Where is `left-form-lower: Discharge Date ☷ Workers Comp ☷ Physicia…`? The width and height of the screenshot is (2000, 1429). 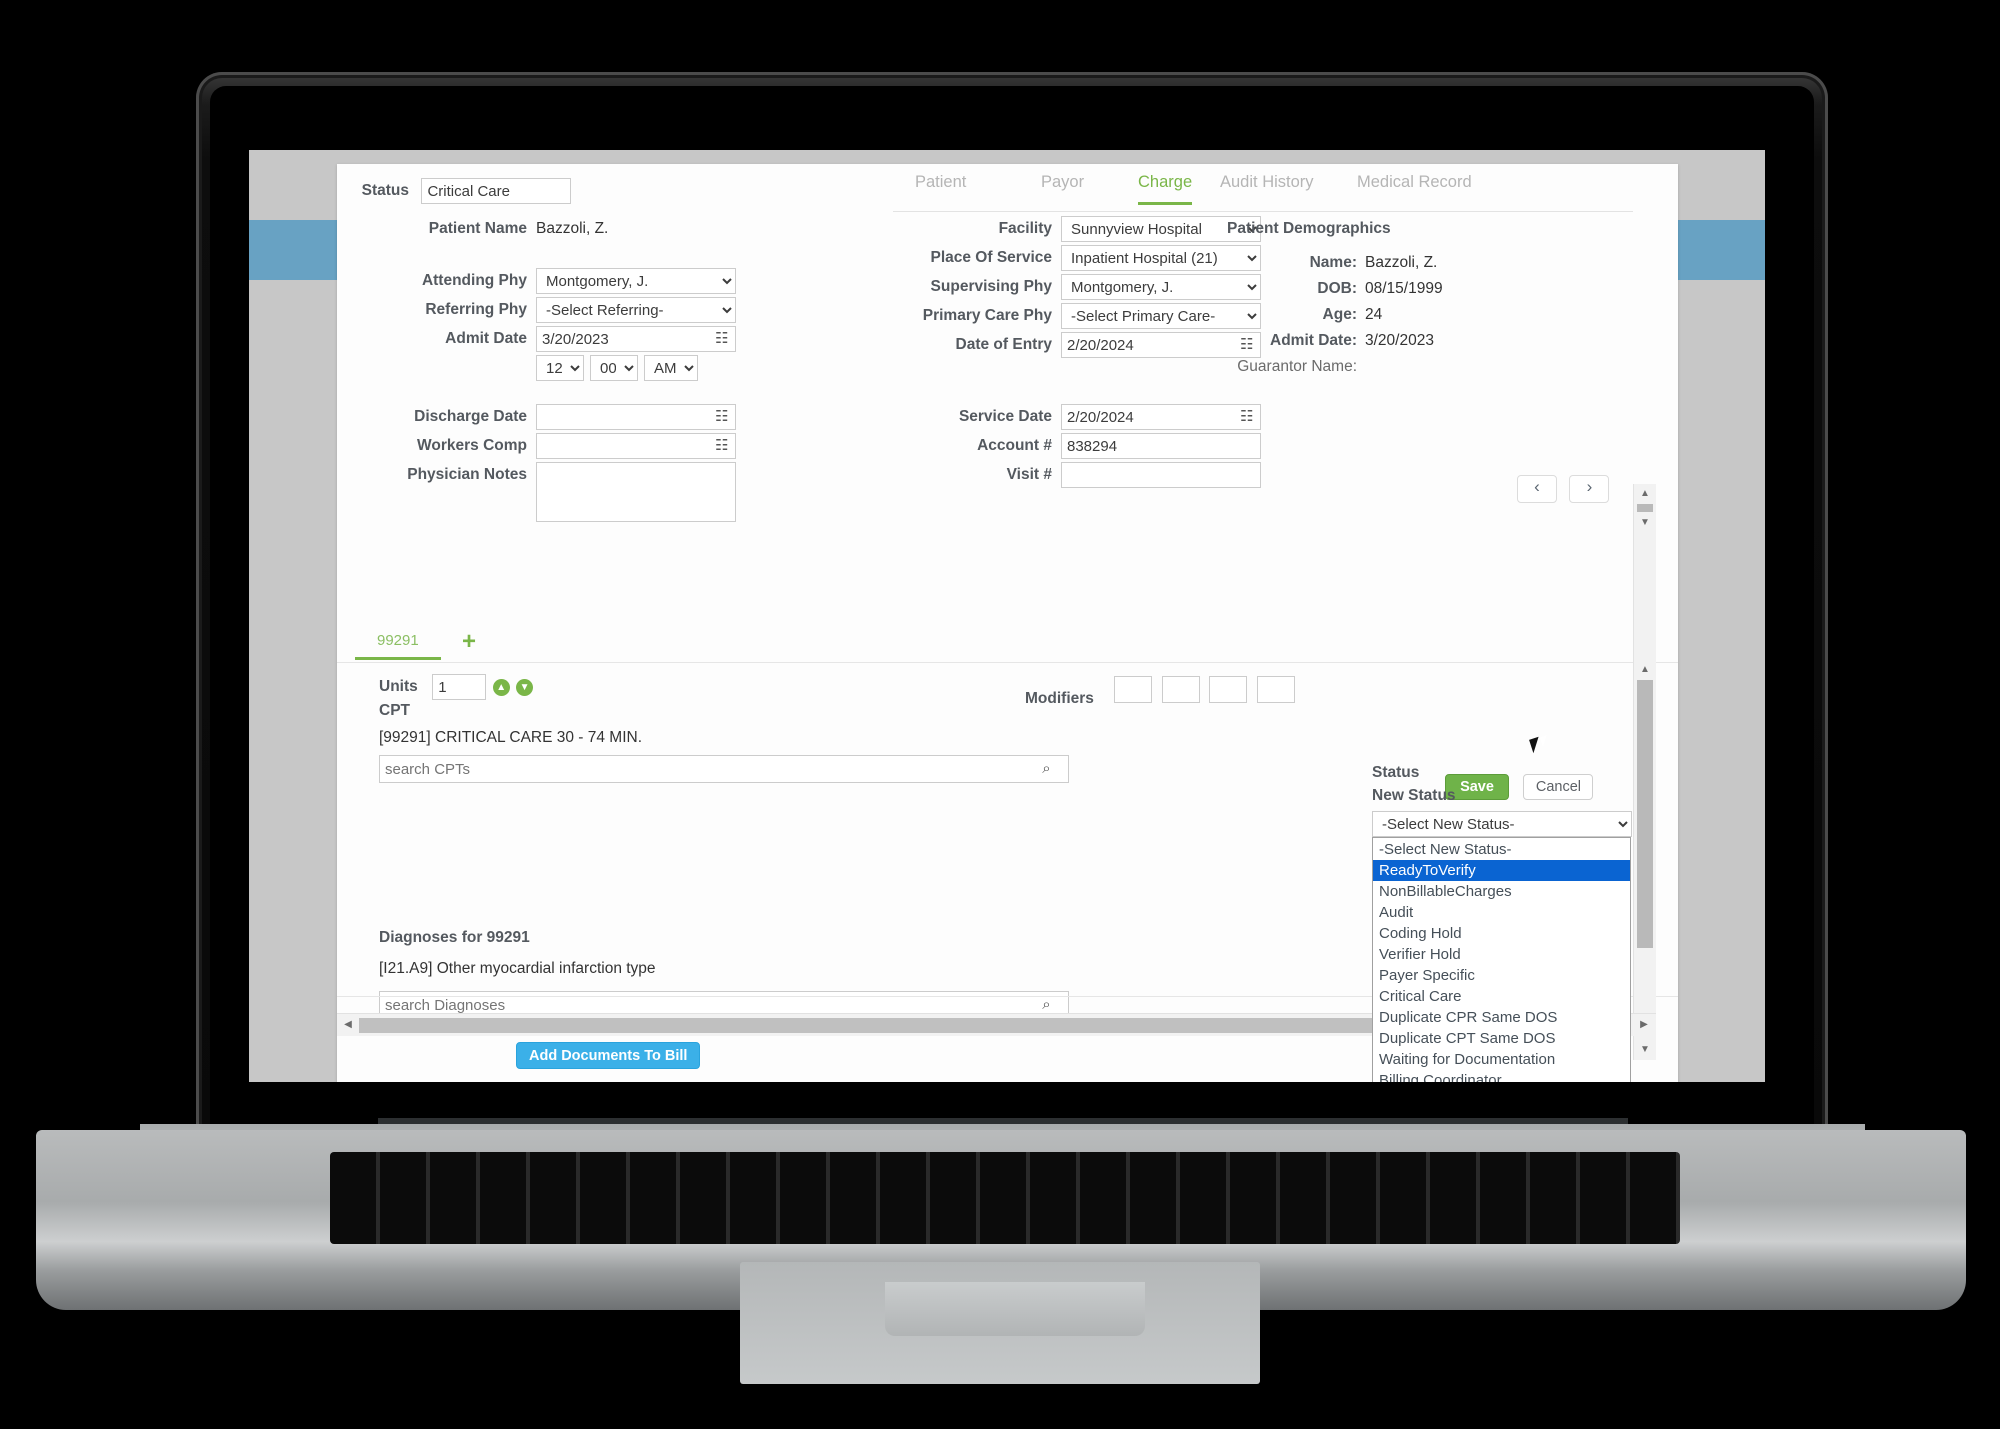 left-form-lower: Discharge Date ☷ Workers Comp ☷ Physicia… is located at coordinates (536, 463).